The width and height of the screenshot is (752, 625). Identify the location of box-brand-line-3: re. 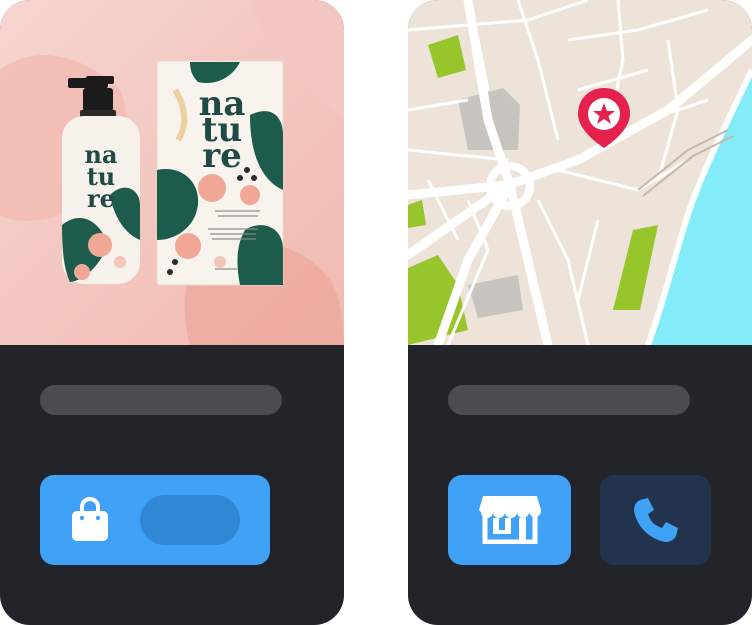
(222, 156).